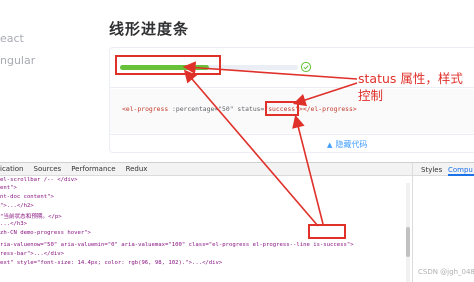 The height and width of the screenshot is (282, 474). I want to click on dom-node: ...</h3>, so click(13, 224).